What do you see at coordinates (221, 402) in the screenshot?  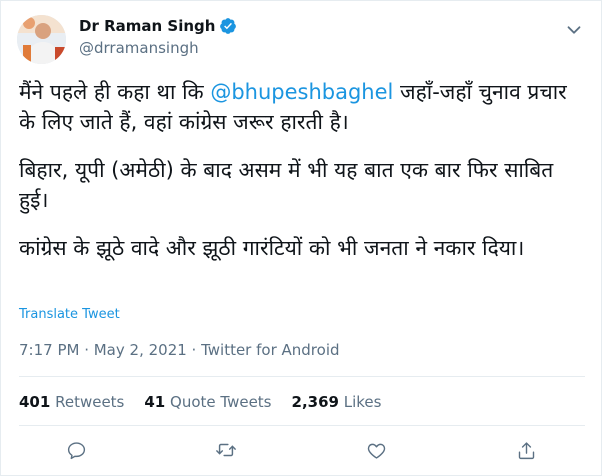 I see `quote-tweets-label: Quote Tweets` at bounding box center [221, 402].